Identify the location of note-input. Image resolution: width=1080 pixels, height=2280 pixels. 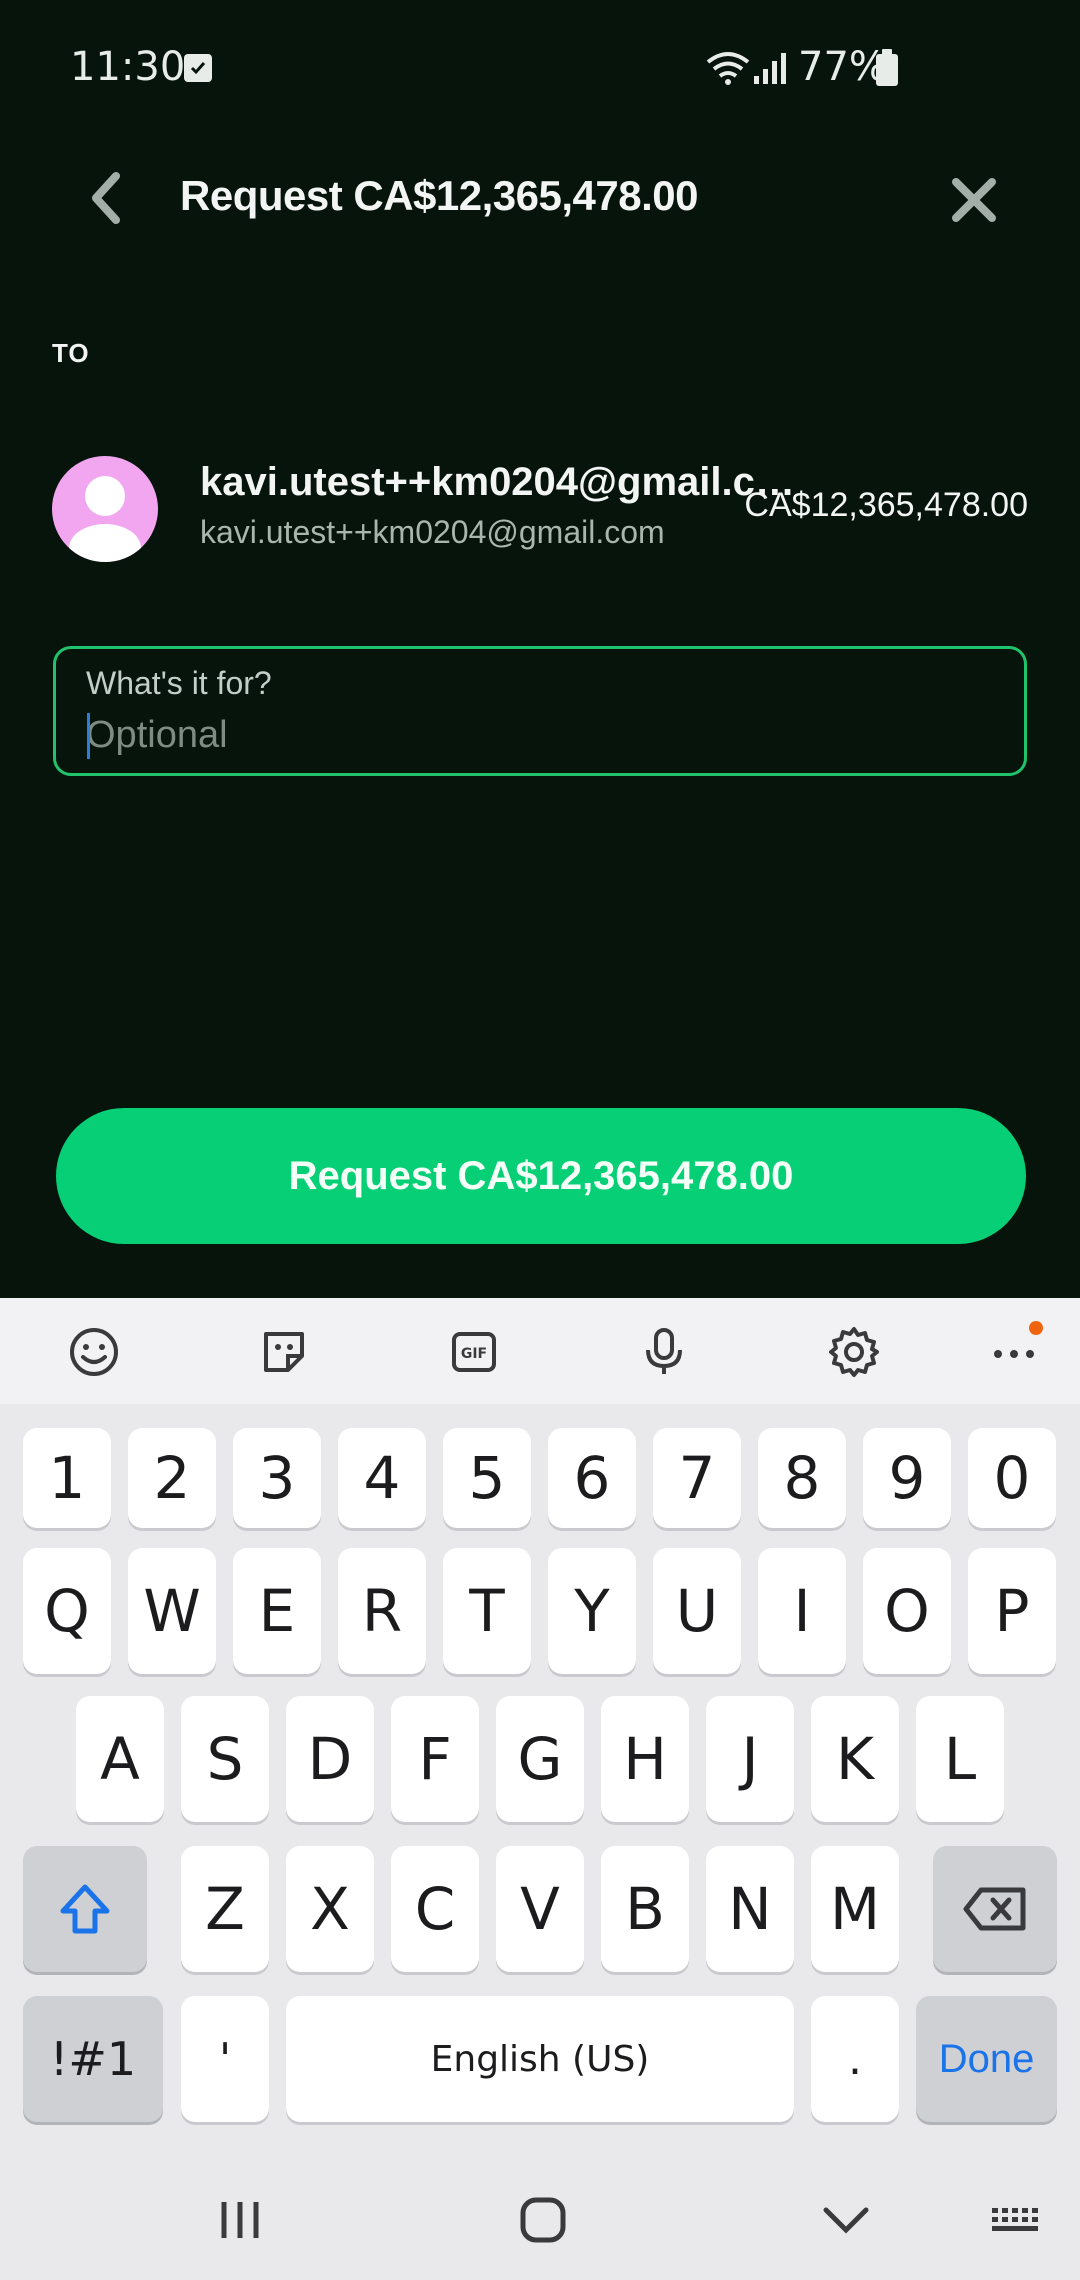
(536, 735).